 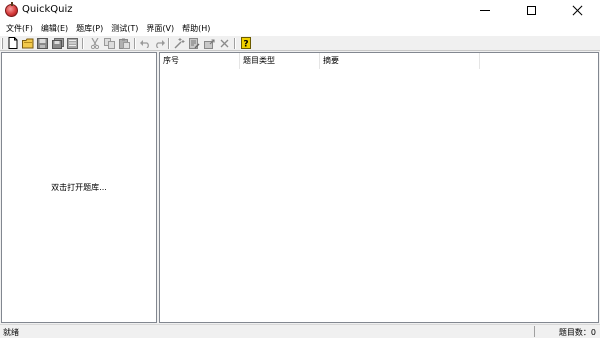 I want to click on redo-icon, so click(x=160, y=43).